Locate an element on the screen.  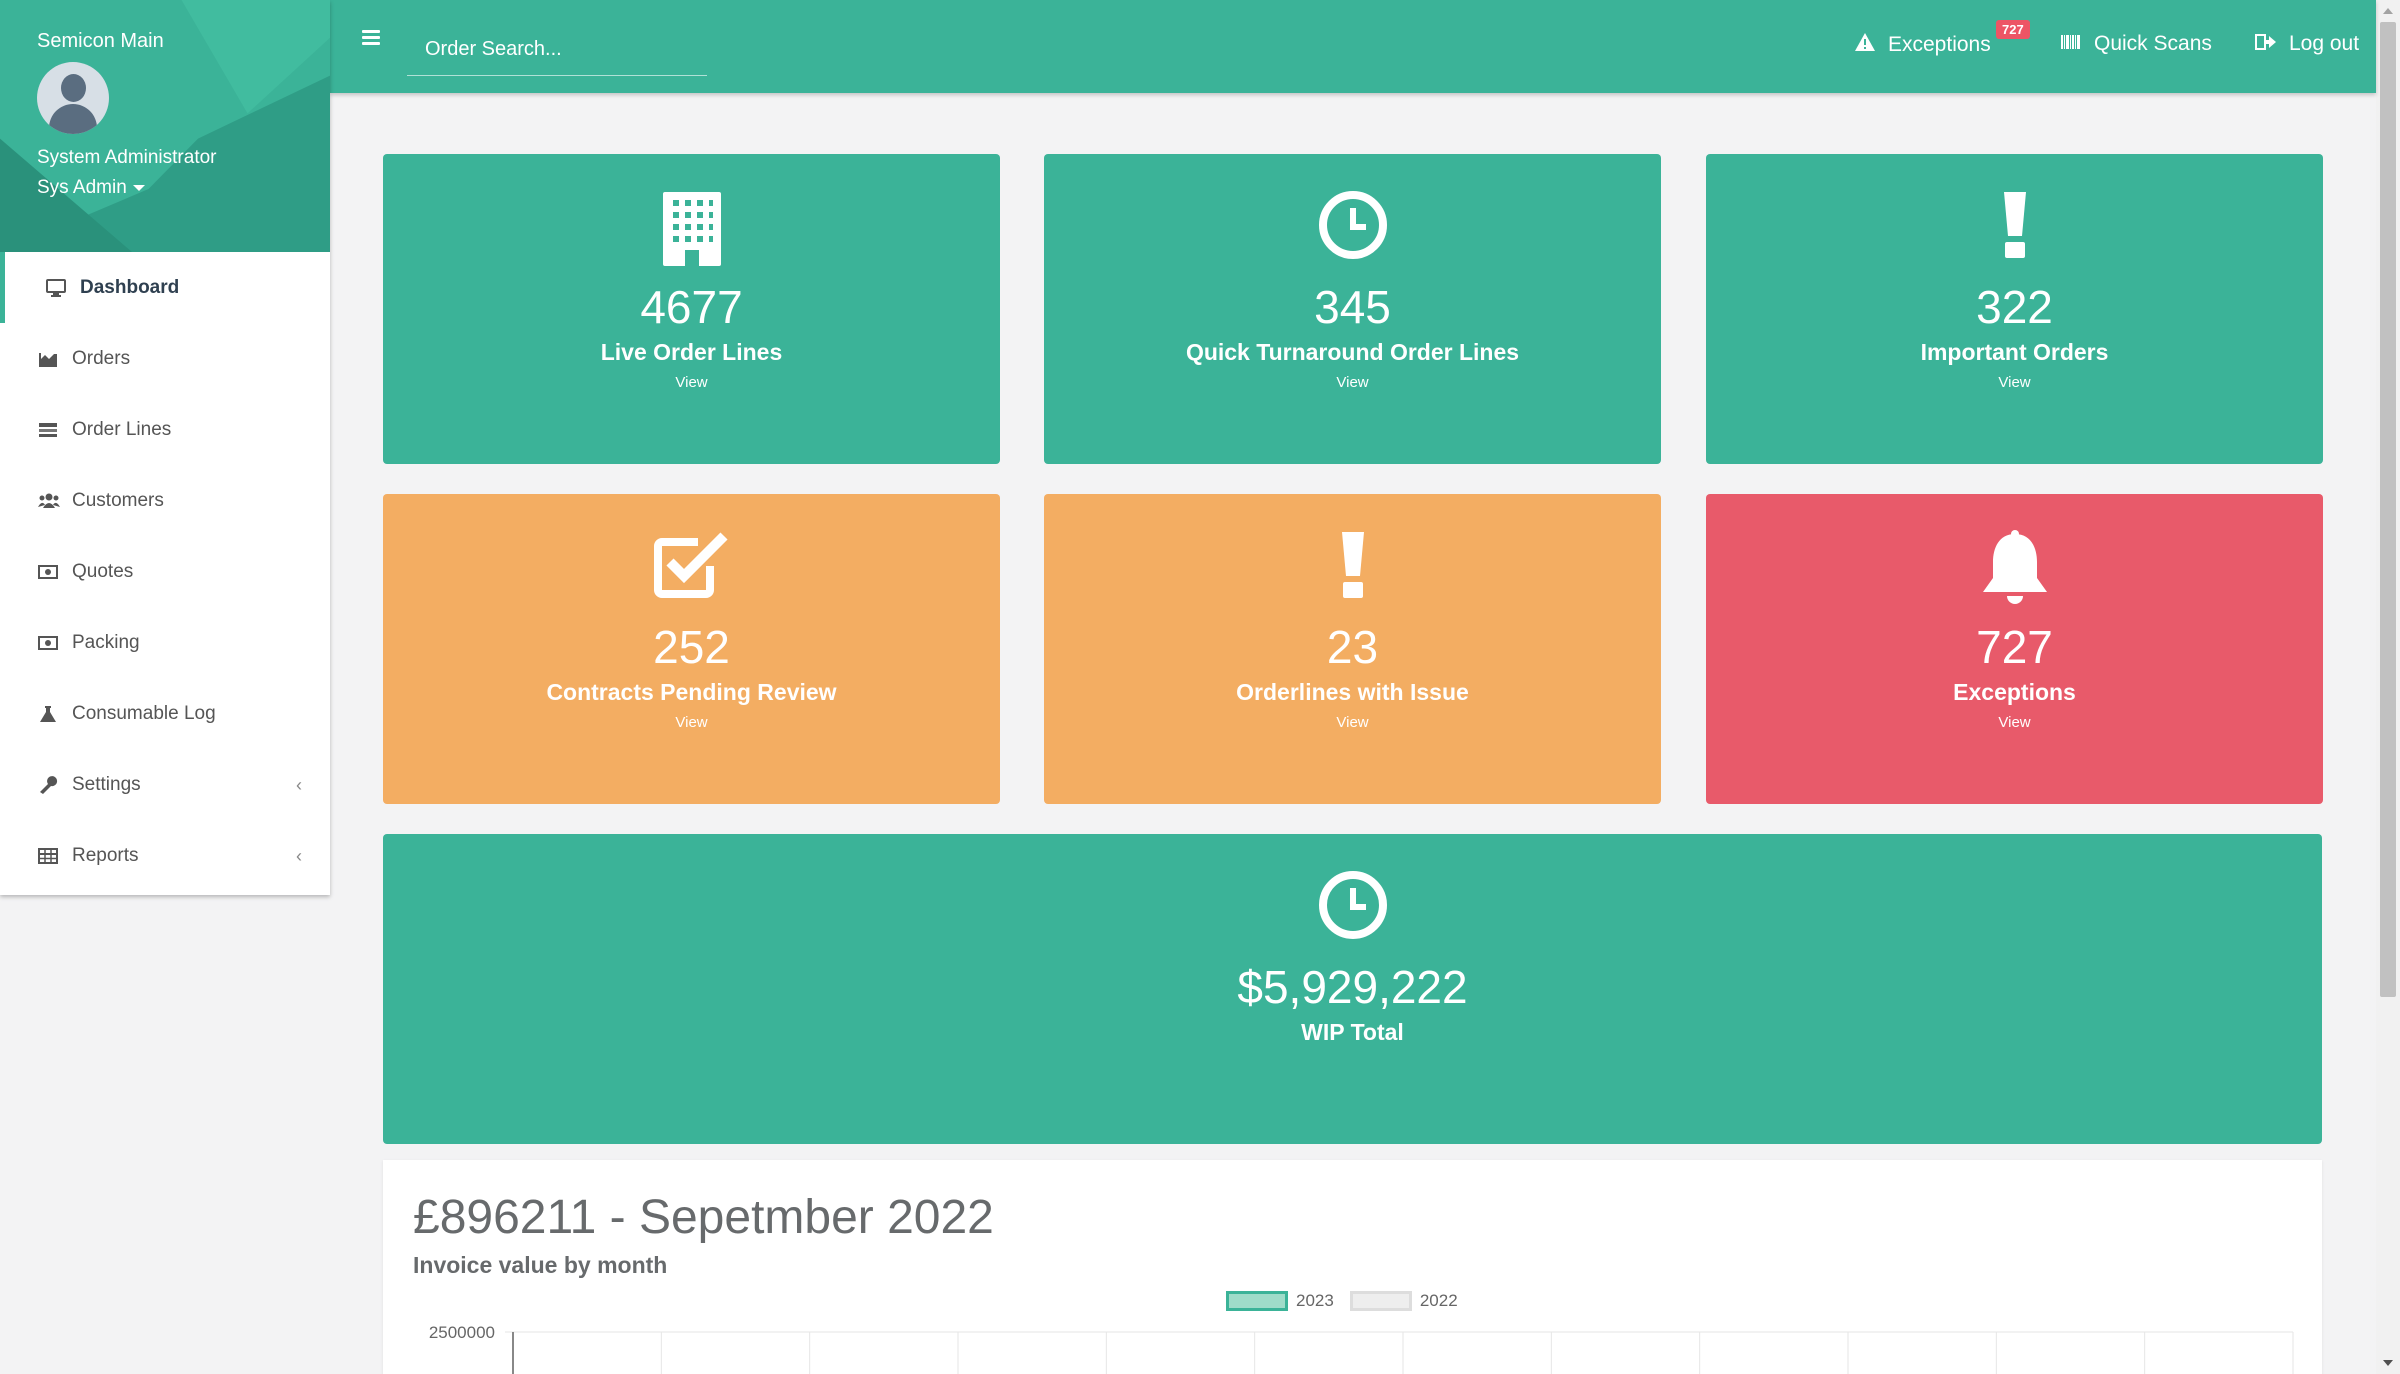
quick-scans-link: Quick Scans is located at coordinates (2136, 44).